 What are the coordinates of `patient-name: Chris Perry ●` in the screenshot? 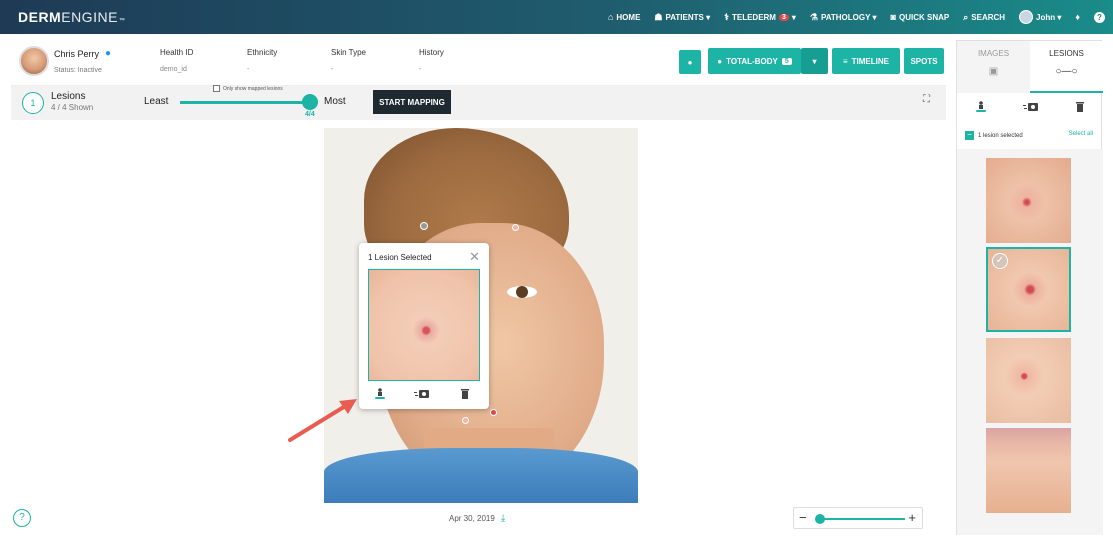 It's located at (82, 53).